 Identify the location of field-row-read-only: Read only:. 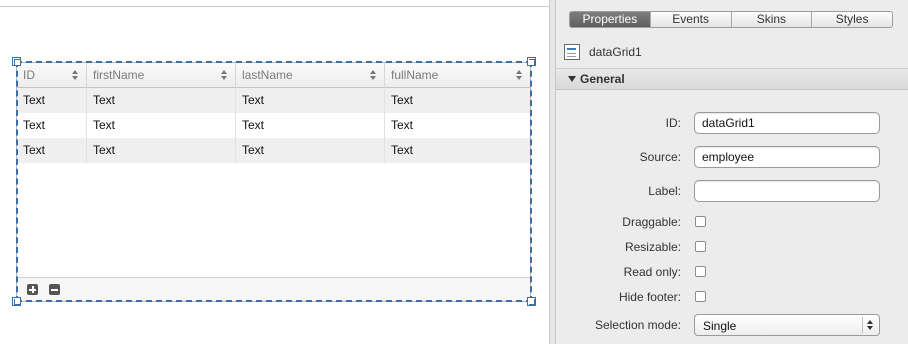
(732, 273).